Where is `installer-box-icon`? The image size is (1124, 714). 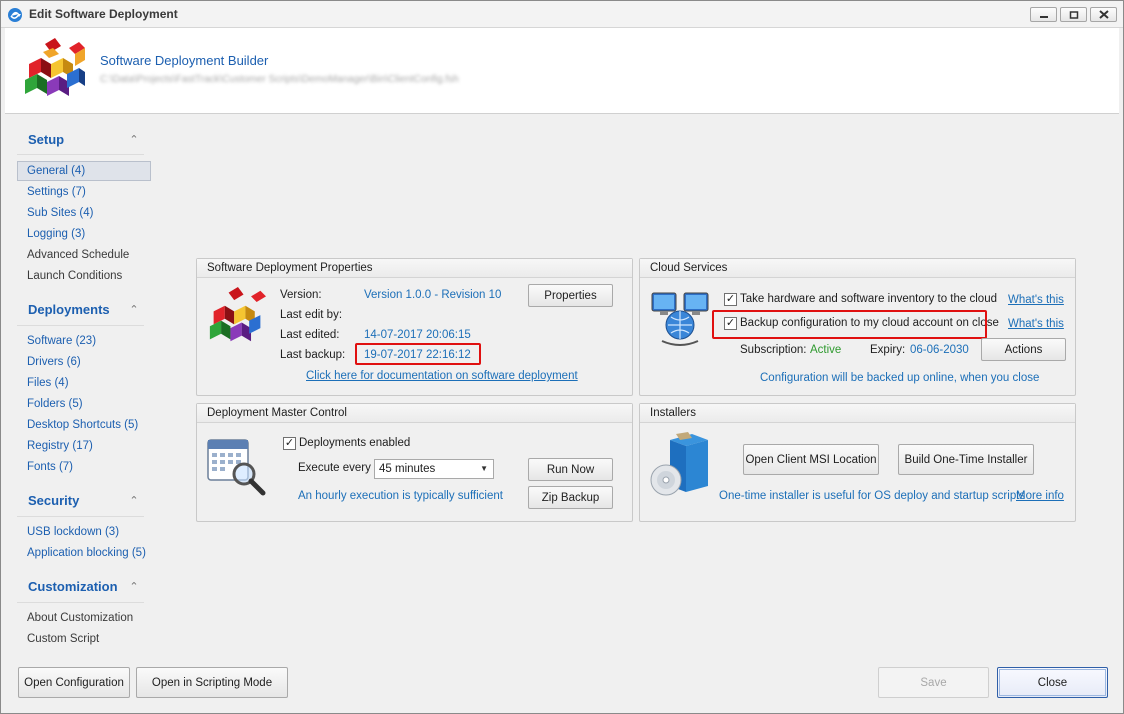
installer-box-icon is located at coordinates (679, 464).